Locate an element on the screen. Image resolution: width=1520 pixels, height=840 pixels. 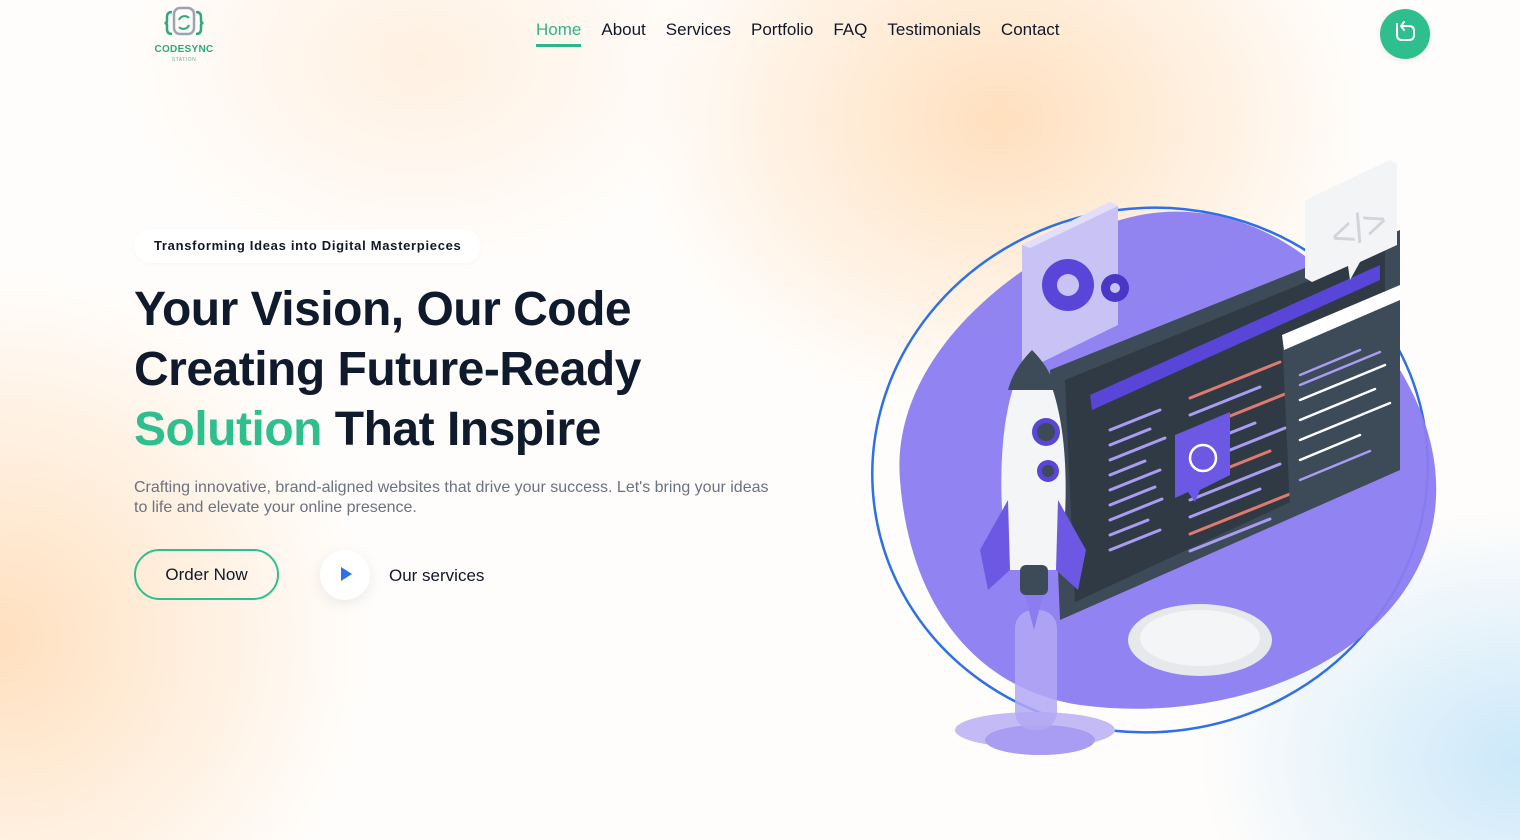
nav-item-home: Home is located at coordinates (559, 33).